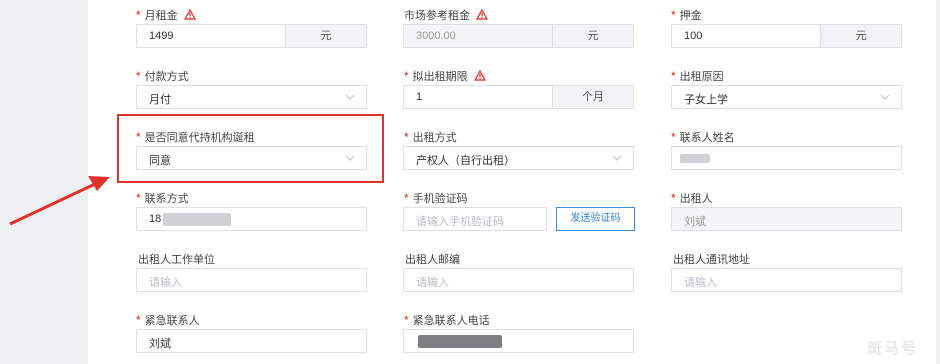 The width and height of the screenshot is (940, 364). What do you see at coordinates (786, 36) in the screenshot?
I see `deposit-input: 100 元` at bounding box center [786, 36].